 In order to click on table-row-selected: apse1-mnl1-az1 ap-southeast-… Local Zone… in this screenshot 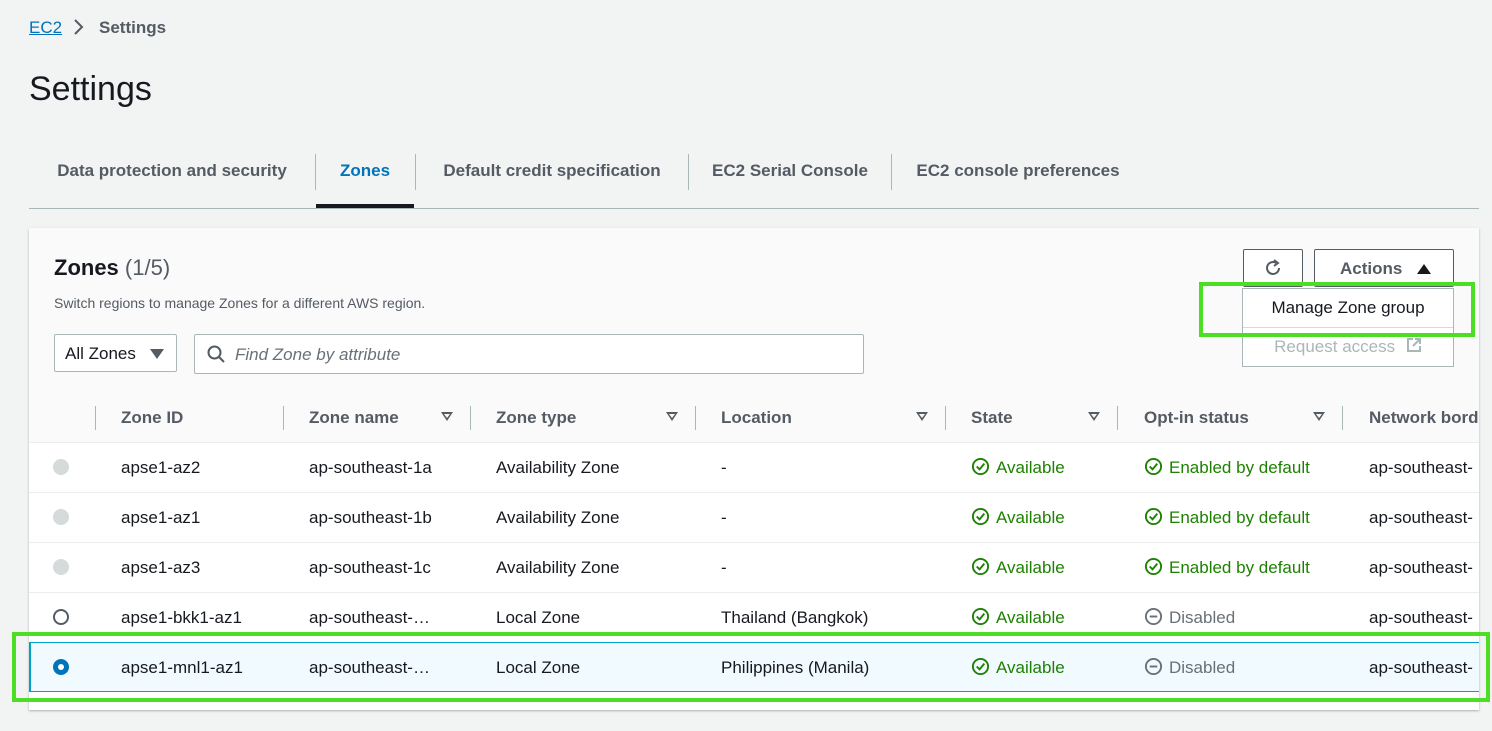, I will do `click(754, 667)`.